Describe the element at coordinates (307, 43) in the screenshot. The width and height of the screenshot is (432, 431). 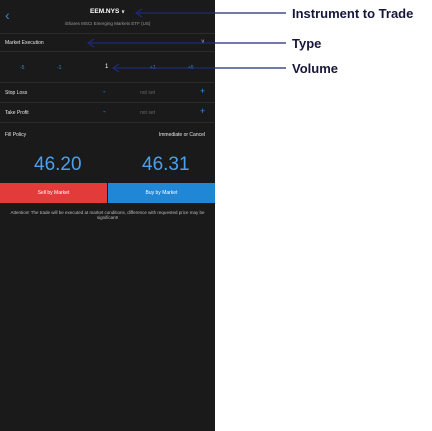
I see `annotation-type: Type` at that location.